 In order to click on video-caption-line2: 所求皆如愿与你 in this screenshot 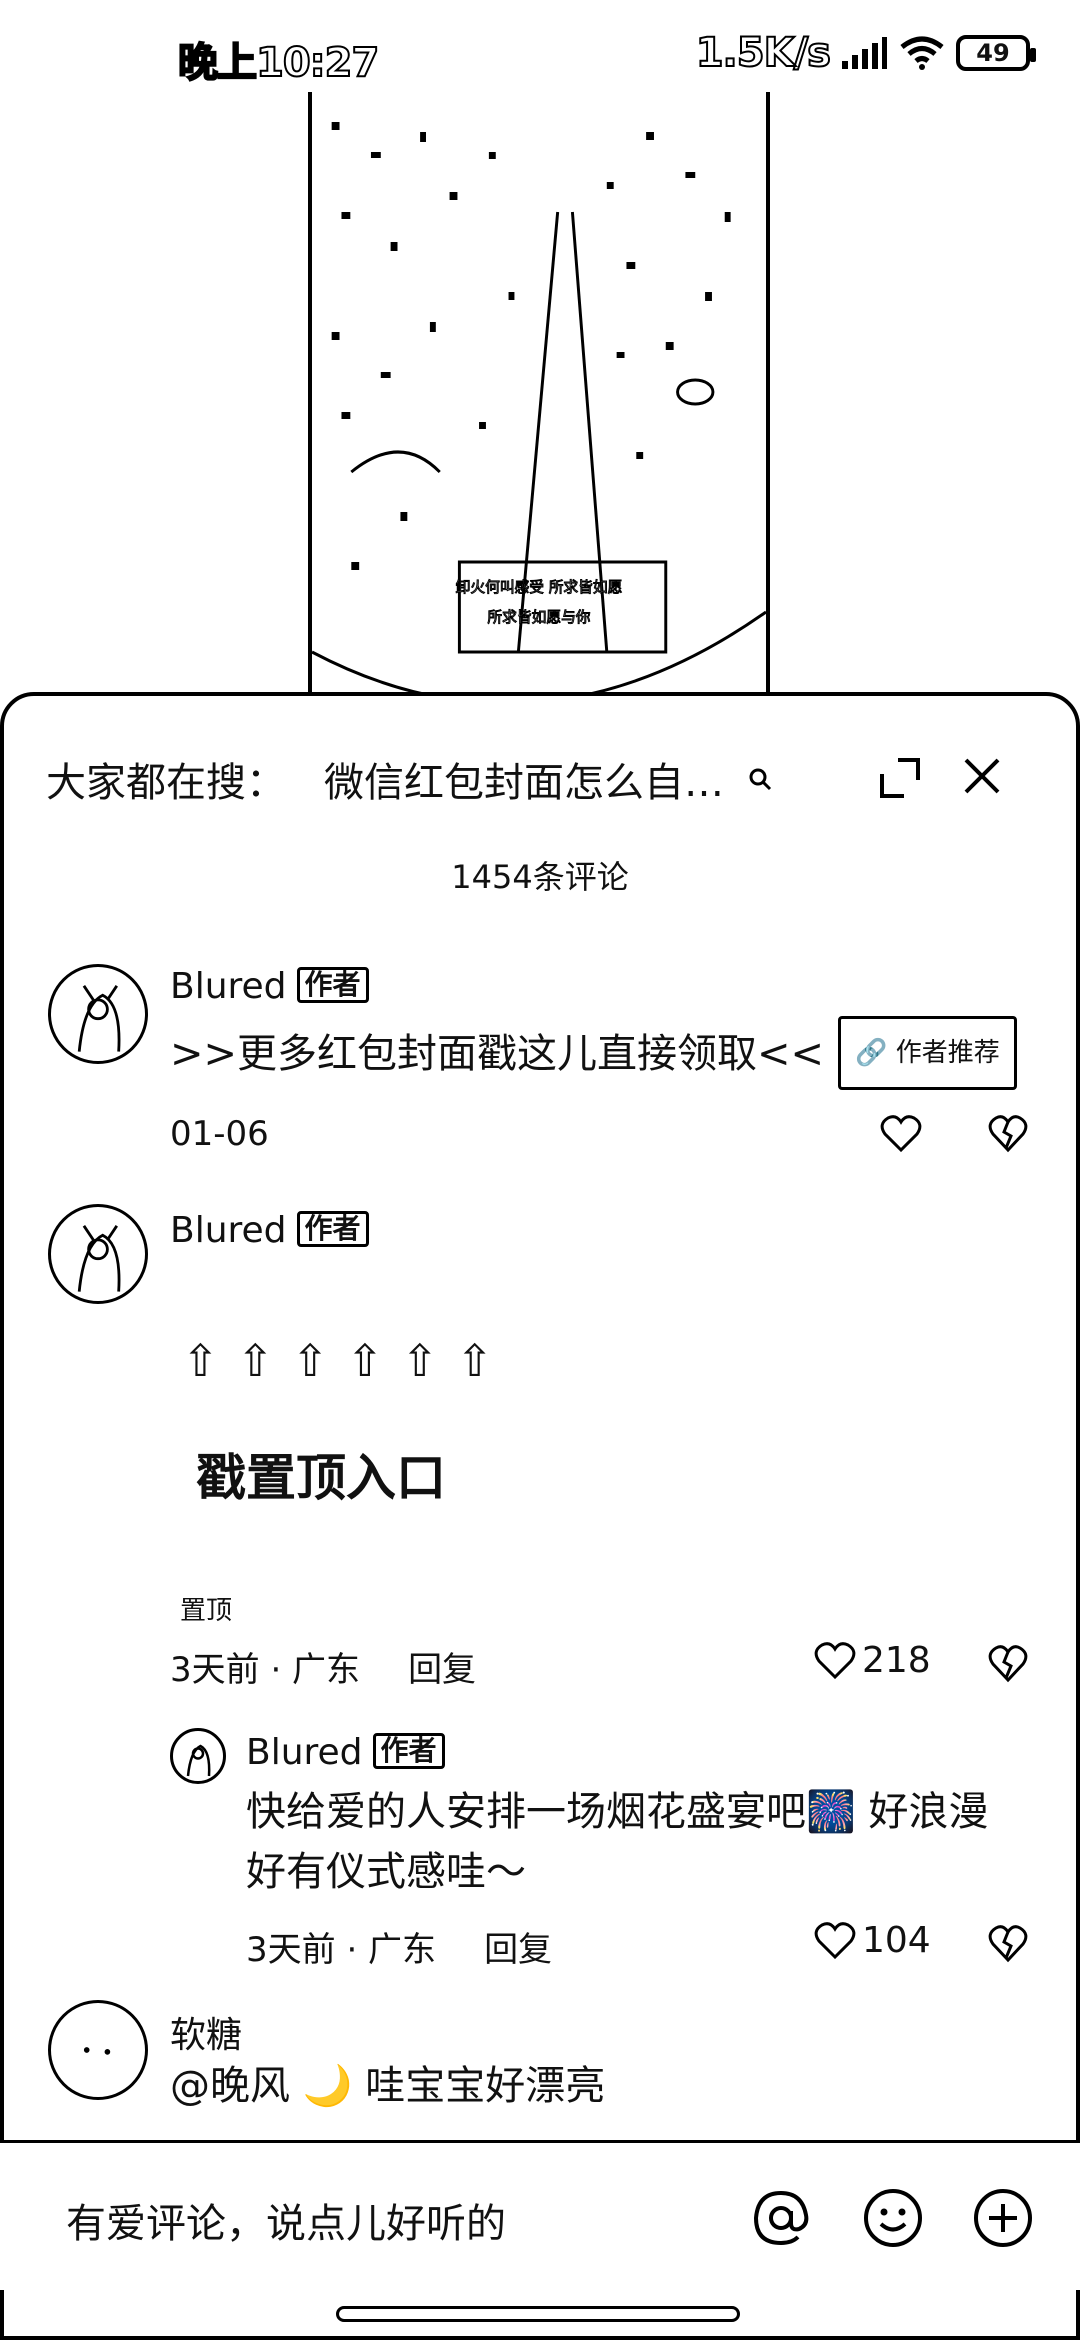, I will do `click(538, 617)`.